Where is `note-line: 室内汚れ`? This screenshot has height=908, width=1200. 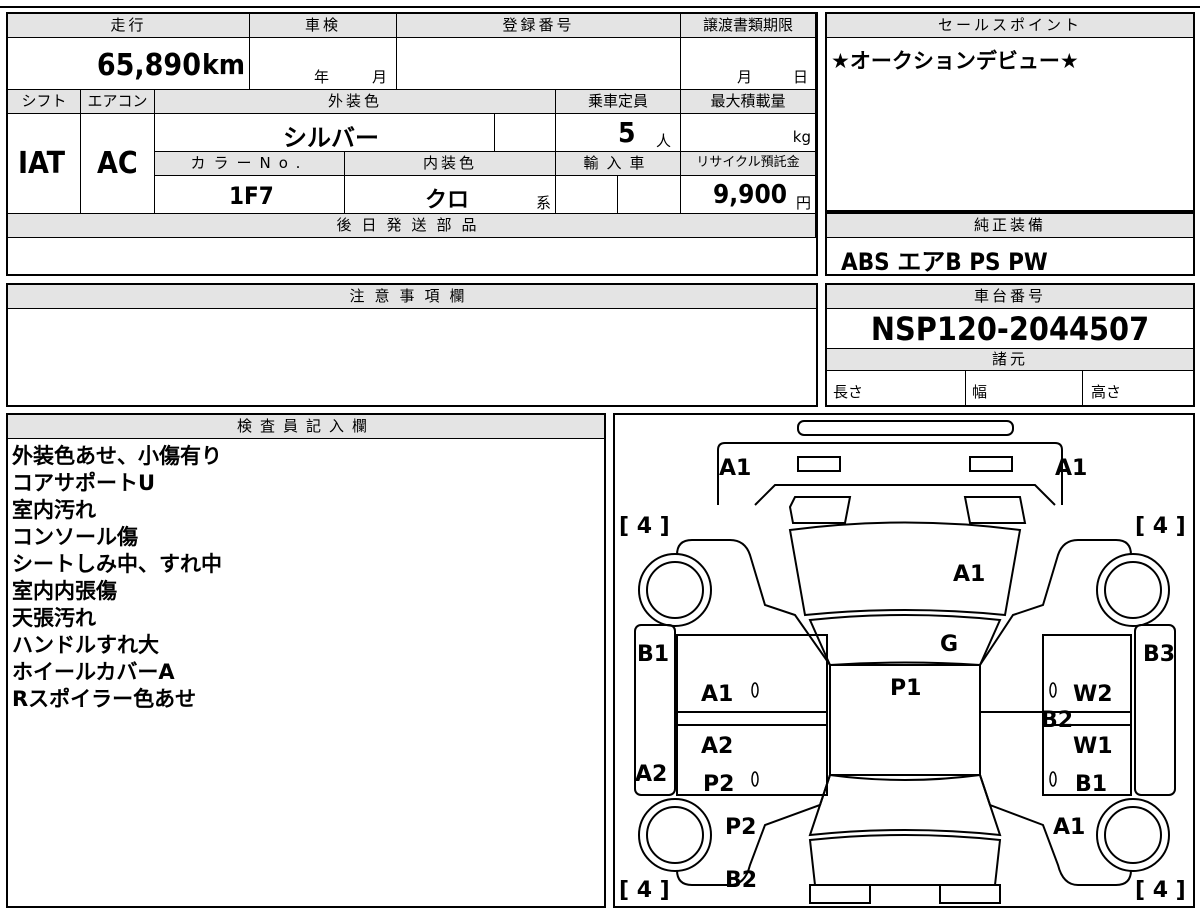 note-line: 室内汚れ is located at coordinates (54, 510).